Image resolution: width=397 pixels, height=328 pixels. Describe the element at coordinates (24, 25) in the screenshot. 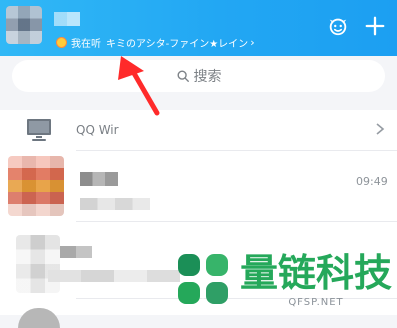

I see `user-avatar` at that location.